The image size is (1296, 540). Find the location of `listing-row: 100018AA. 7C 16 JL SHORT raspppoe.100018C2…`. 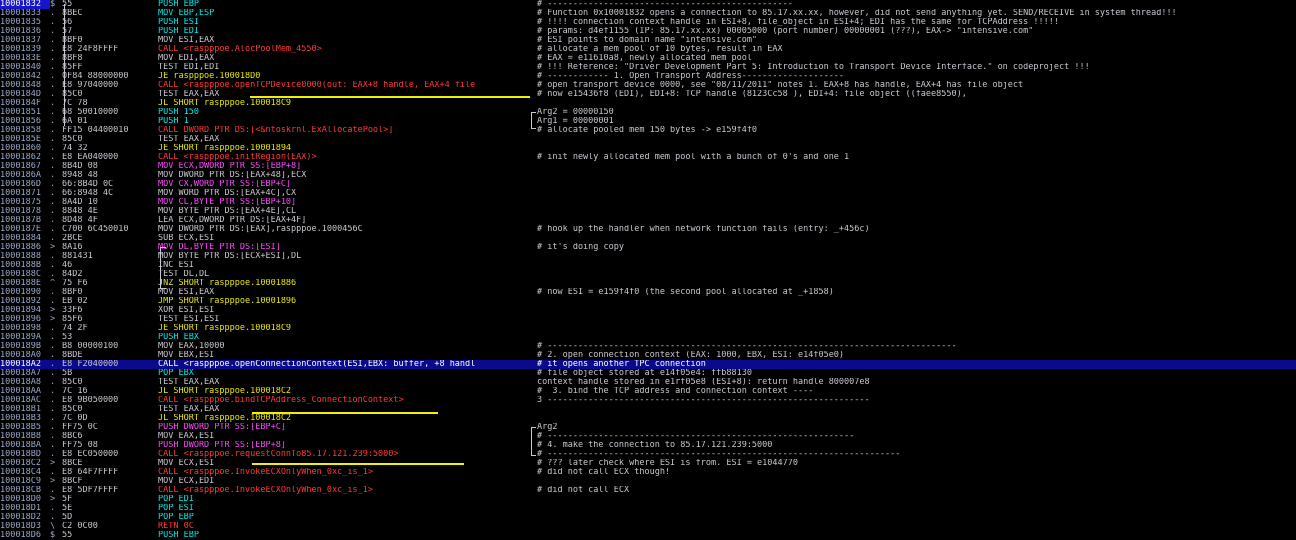

listing-row: 100018AA. 7C 16 JL SHORT raspppoe.100018C2… is located at coordinates (648, 391).